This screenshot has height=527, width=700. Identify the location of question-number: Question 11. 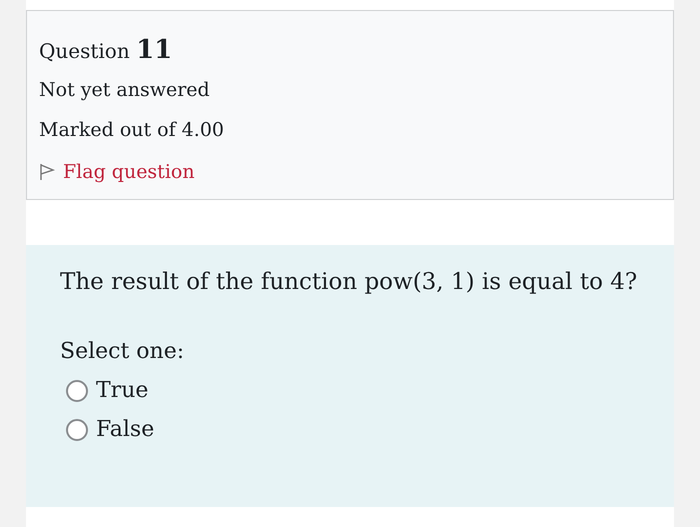
(106, 50).